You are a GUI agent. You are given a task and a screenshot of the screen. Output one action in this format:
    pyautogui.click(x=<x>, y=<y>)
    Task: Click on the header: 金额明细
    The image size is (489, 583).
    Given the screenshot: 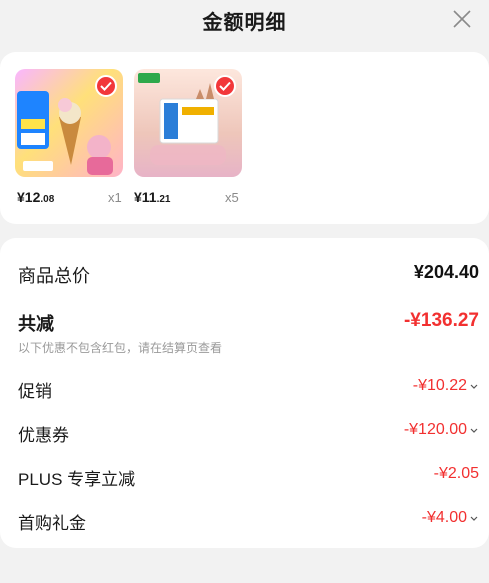 What is the action you would take?
    pyautogui.click(x=244, y=20)
    